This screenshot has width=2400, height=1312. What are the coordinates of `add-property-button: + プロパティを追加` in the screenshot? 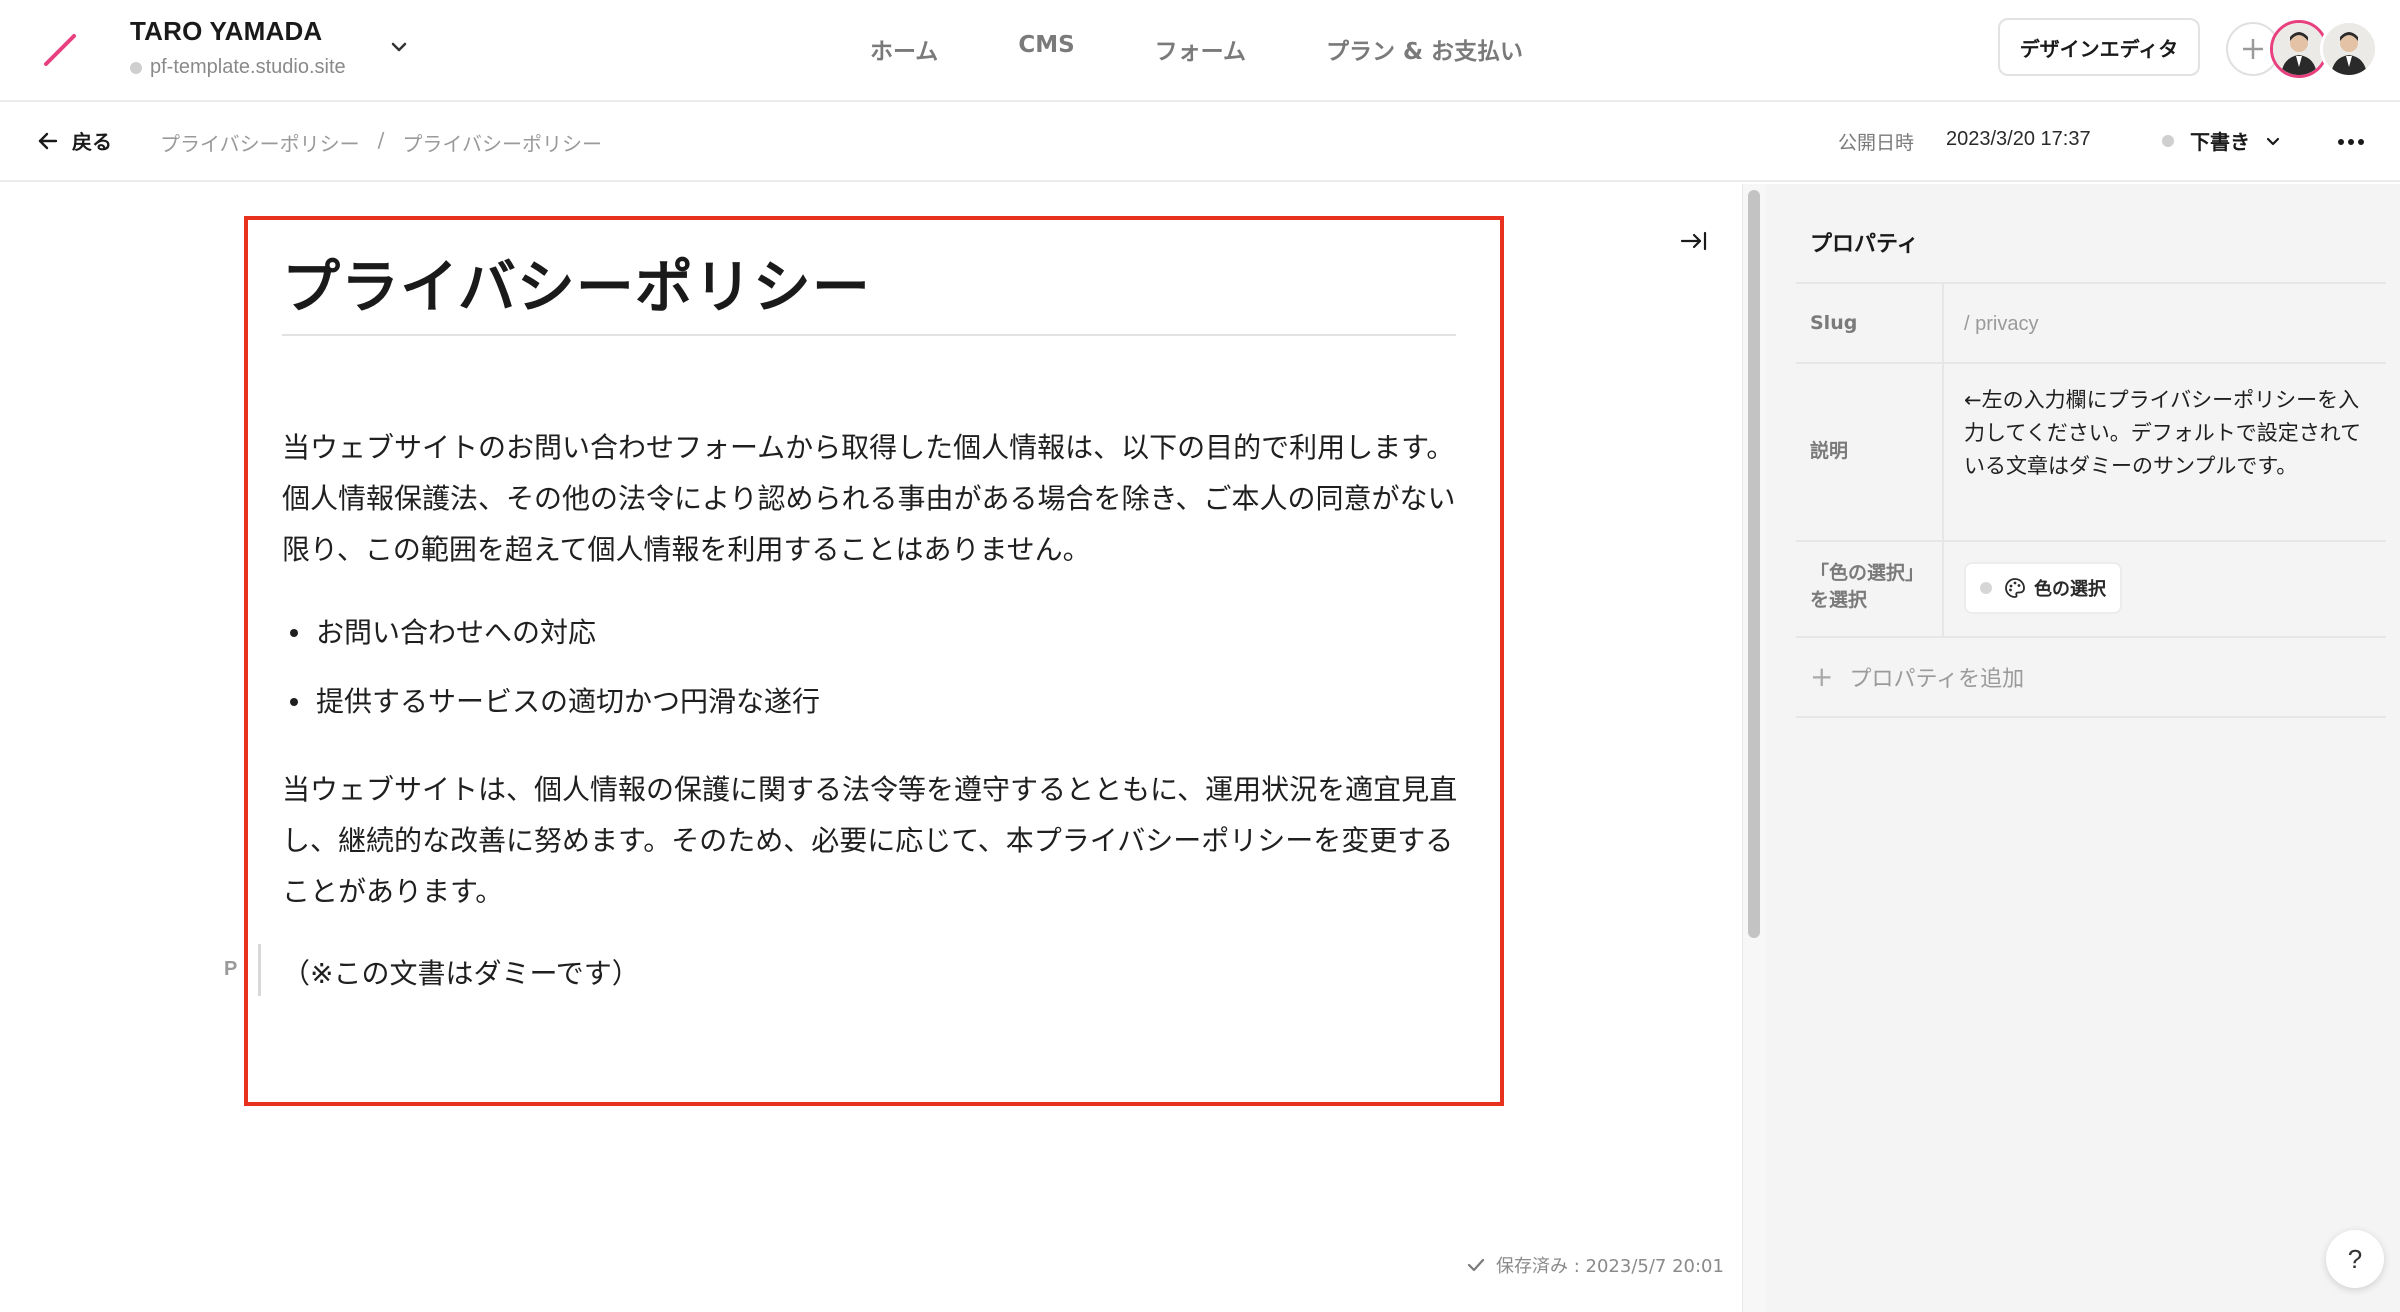 It's located at (1917, 676).